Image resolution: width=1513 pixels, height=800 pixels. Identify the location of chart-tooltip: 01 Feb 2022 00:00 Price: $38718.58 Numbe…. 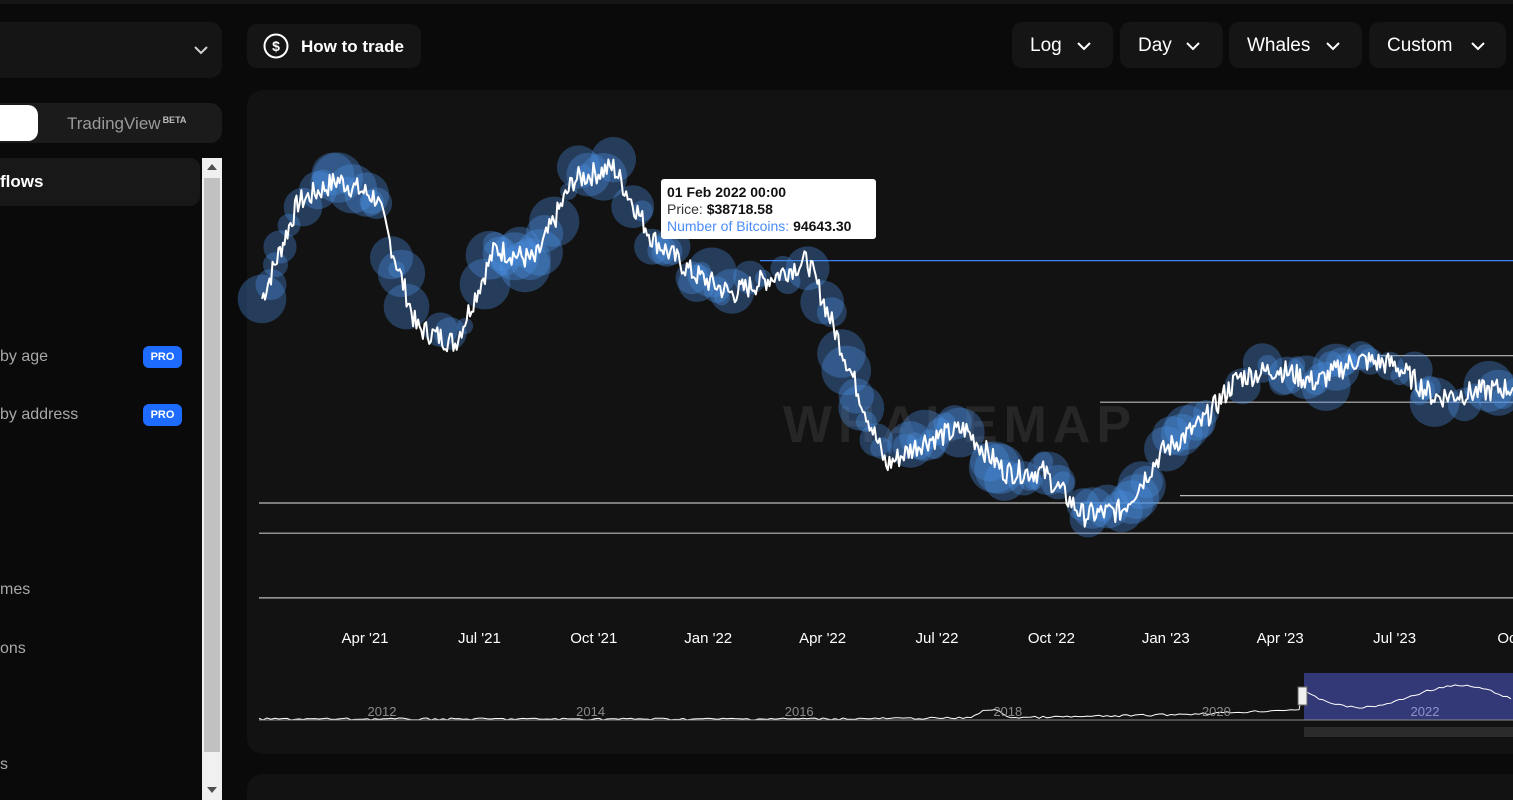
(768, 209).